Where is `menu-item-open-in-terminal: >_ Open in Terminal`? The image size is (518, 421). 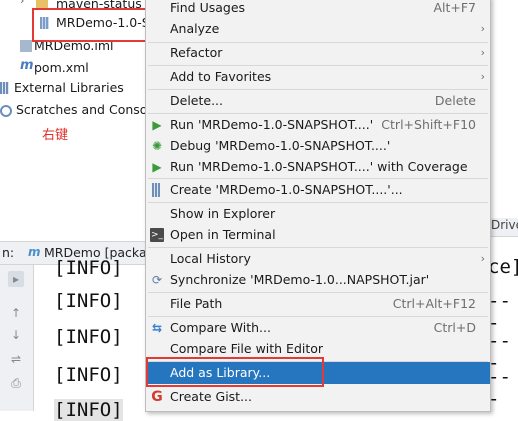 menu-item-open-in-terminal: >_ Open in Terminal is located at coordinates (318, 235).